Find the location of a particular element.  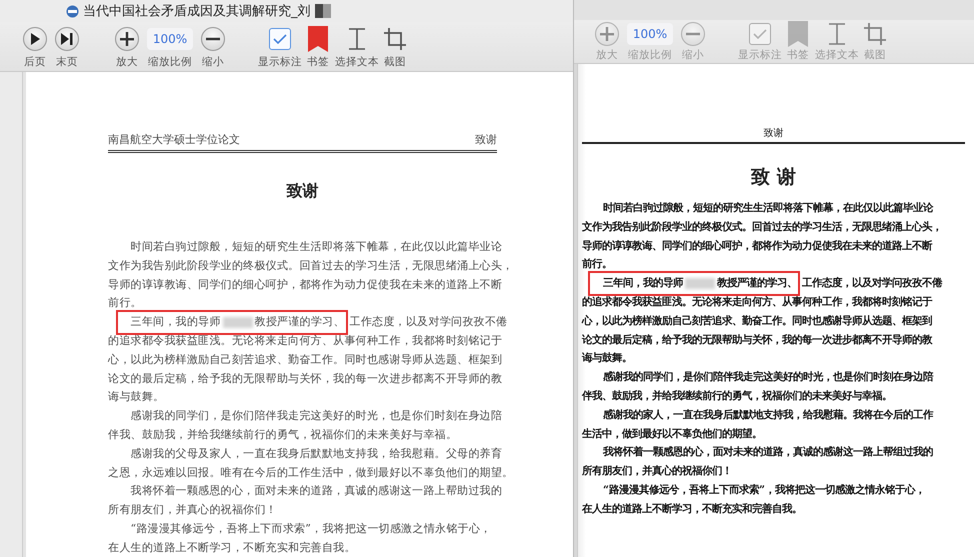

text-line: 感谢我的家人，一直在我身后默默地支持我，给我慰藉。我将在今后的工作 is located at coordinates (768, 415).